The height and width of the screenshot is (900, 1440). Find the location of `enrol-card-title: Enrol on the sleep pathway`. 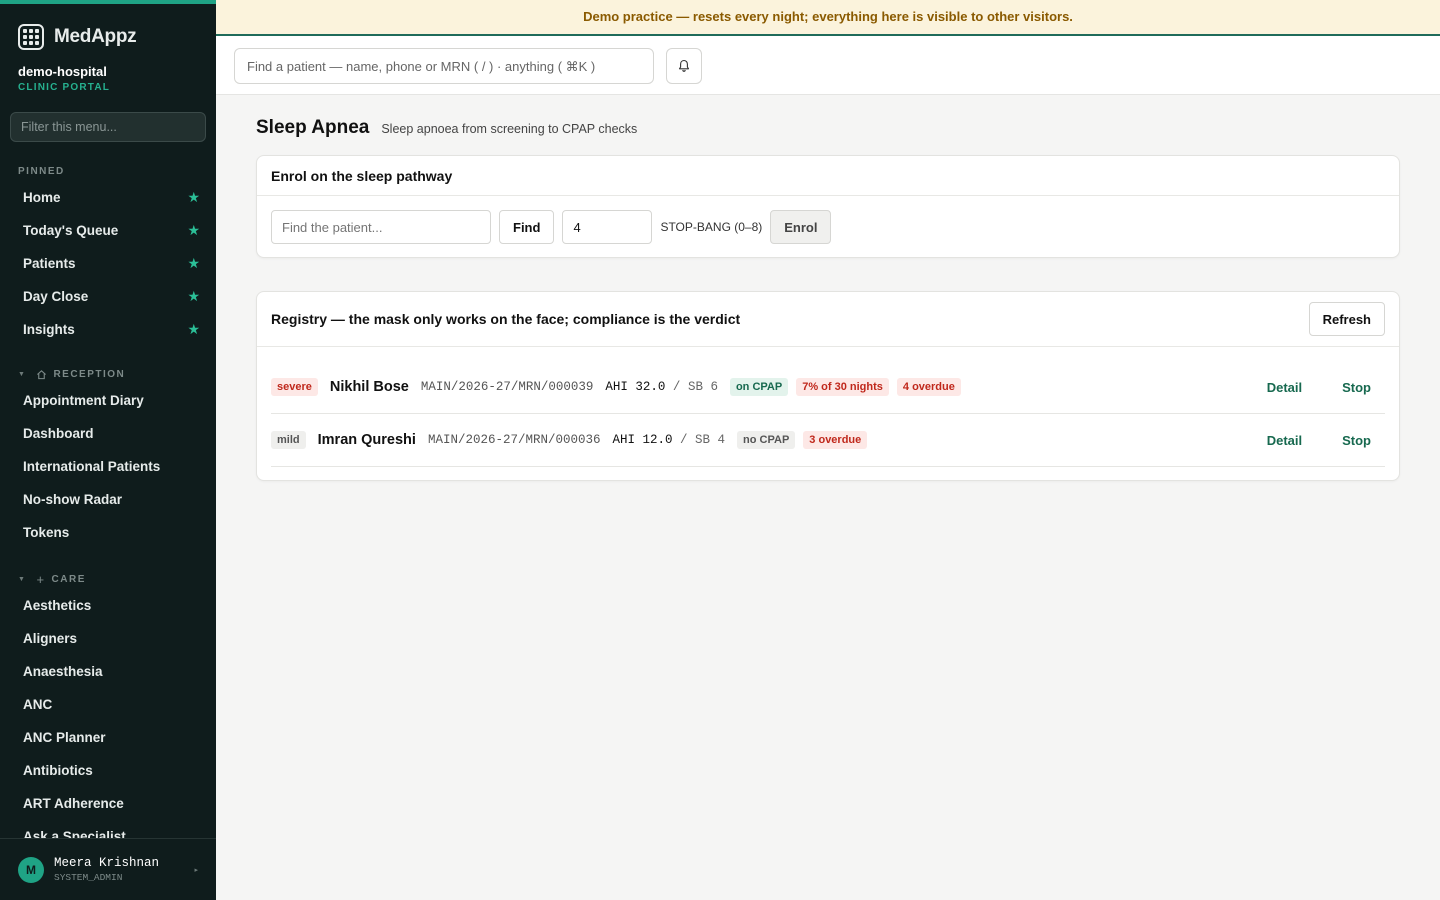

enrol-card-title: Enrol on the sleep pathway is located at coordinates (828, 176).